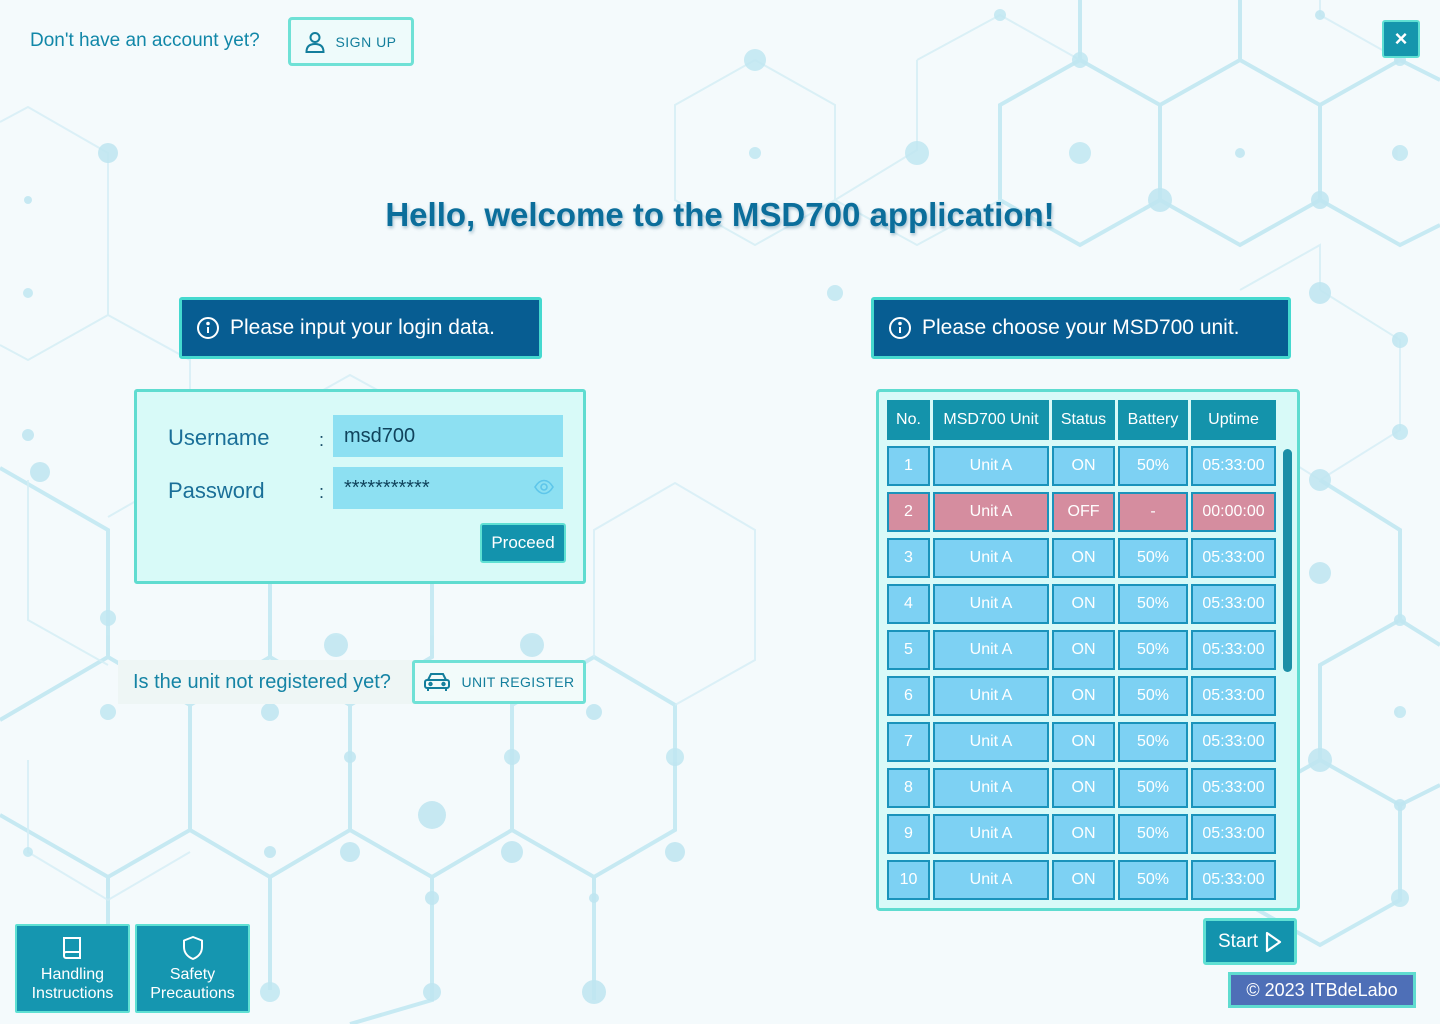  What do you see at coordinates (1238, 941) in the screenshot?
I see `start-label: Start` at bounding box center [1238, 941].